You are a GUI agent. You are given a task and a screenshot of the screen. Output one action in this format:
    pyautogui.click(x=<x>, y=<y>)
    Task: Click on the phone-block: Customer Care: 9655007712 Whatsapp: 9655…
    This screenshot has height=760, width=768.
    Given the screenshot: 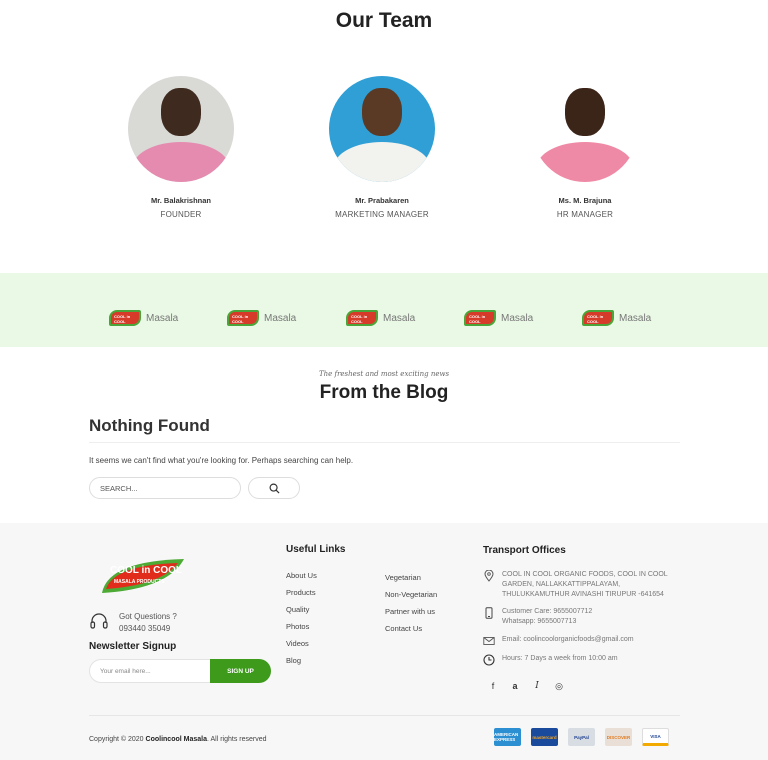 What is the action you would take?
    pyautogui.click(x=580, y=617)
    